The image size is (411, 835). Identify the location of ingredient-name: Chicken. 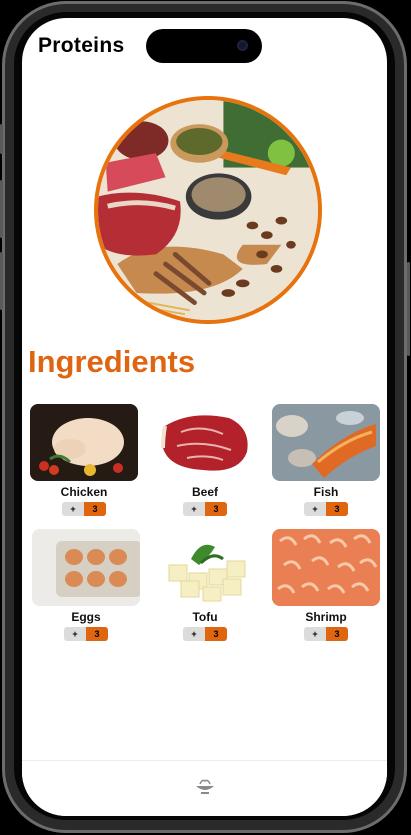
(84, 492).